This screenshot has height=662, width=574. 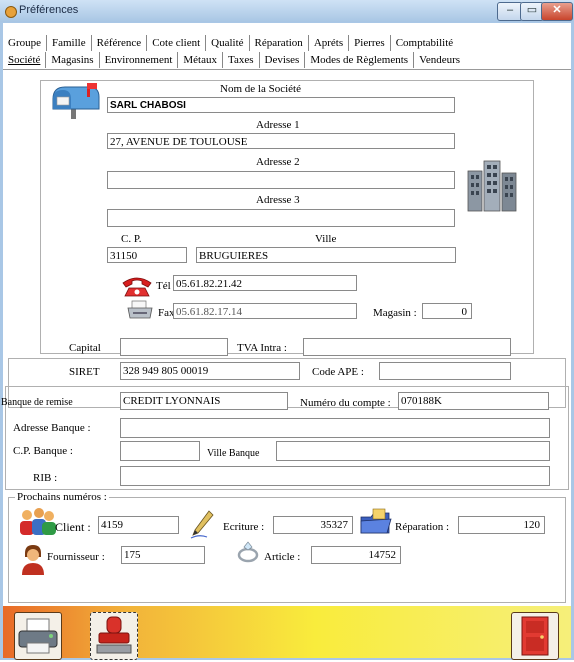 What do you see at coordinates (283, 60) in the screenshot?
I see `tab-devises: Devises` at bounding box center [283, 60].